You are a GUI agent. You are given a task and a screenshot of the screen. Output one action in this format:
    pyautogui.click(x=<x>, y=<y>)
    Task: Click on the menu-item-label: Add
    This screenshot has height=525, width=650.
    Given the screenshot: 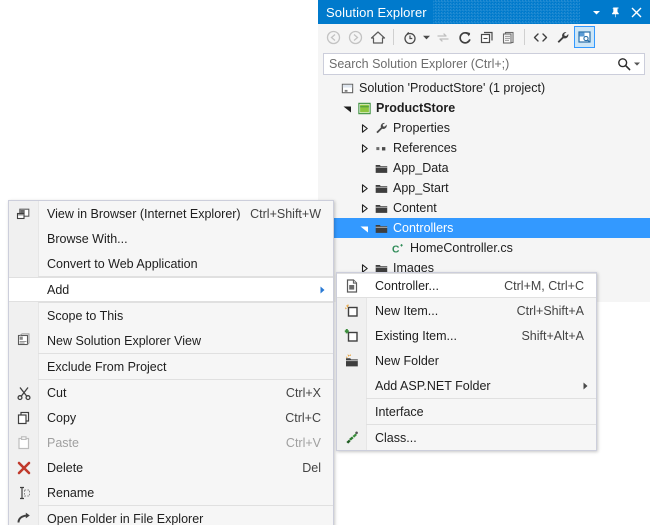 What is the action you would take?
    pyautogui.click(x=58, y=289)
    